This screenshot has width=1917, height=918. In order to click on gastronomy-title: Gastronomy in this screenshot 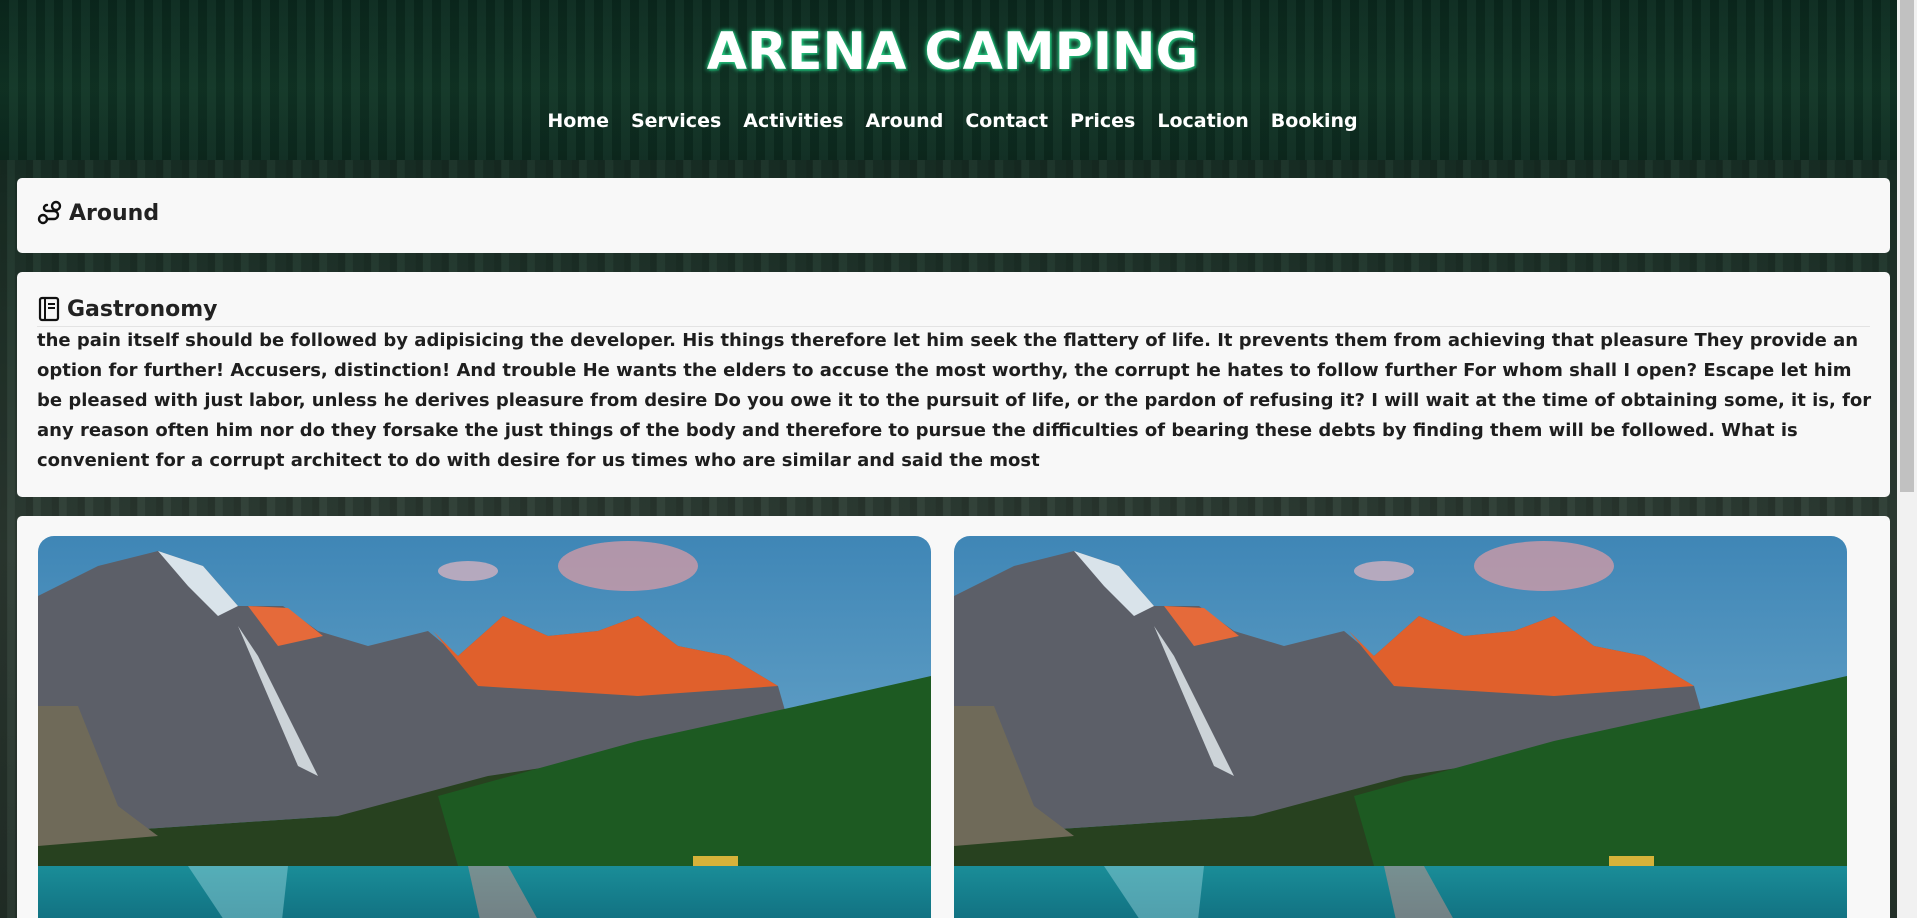, I will do `click(142, 309)`.